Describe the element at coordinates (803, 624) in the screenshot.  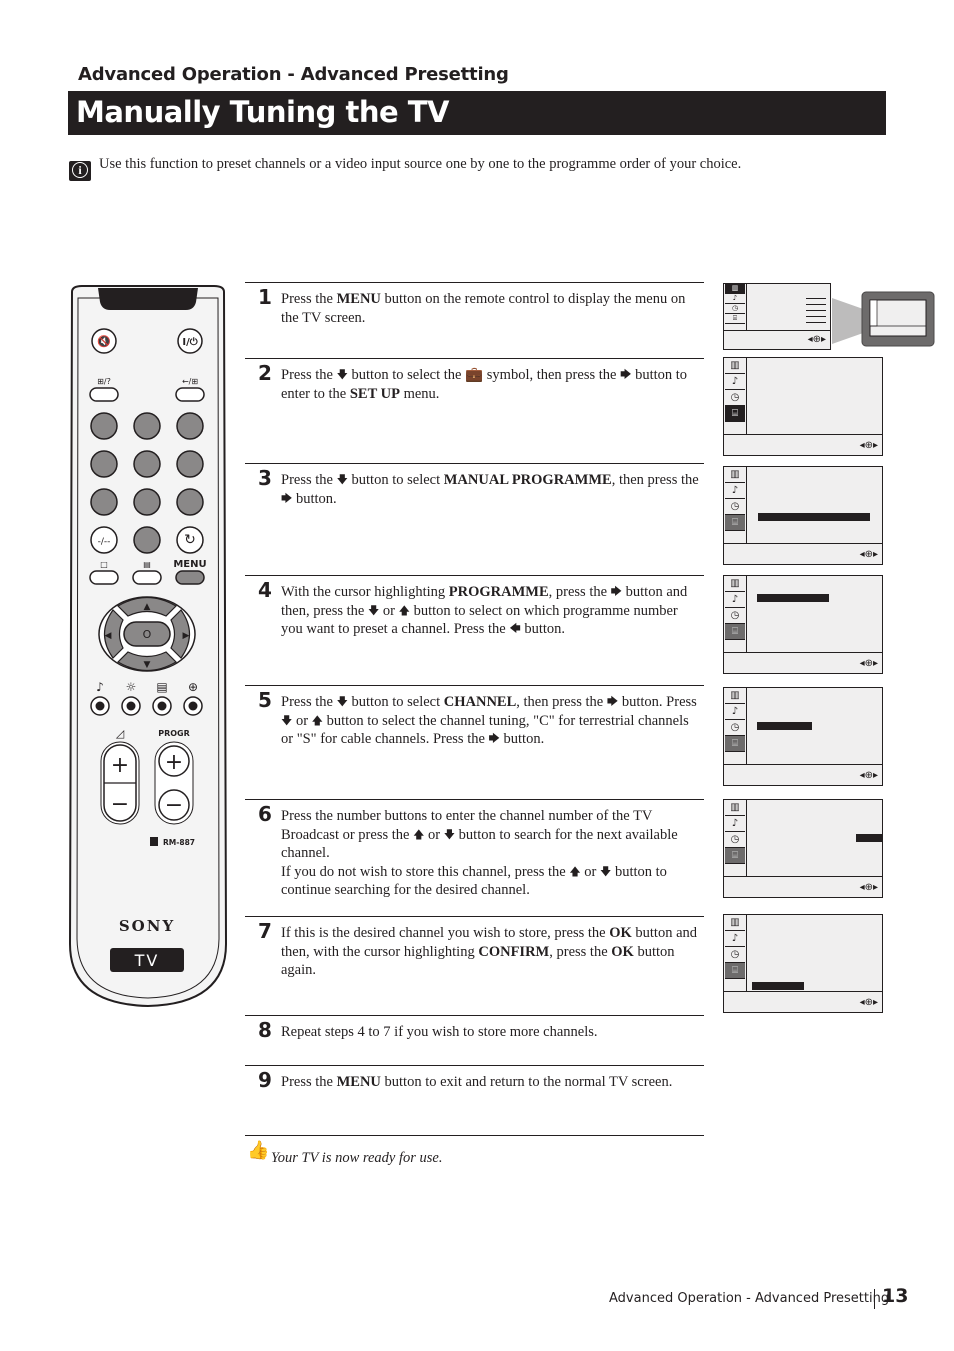
I see `tv-menu-screen-step-4: ▥ ♪ ◷ ⌸ ◂⊕▸` at that location.